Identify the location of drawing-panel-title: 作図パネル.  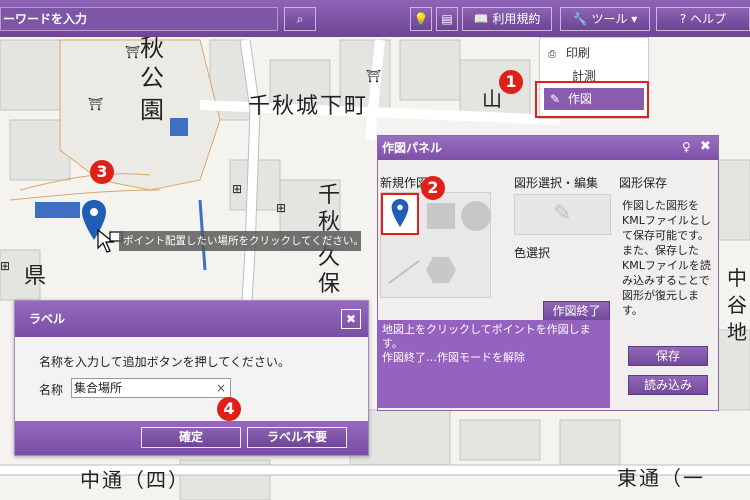
(548, 148).